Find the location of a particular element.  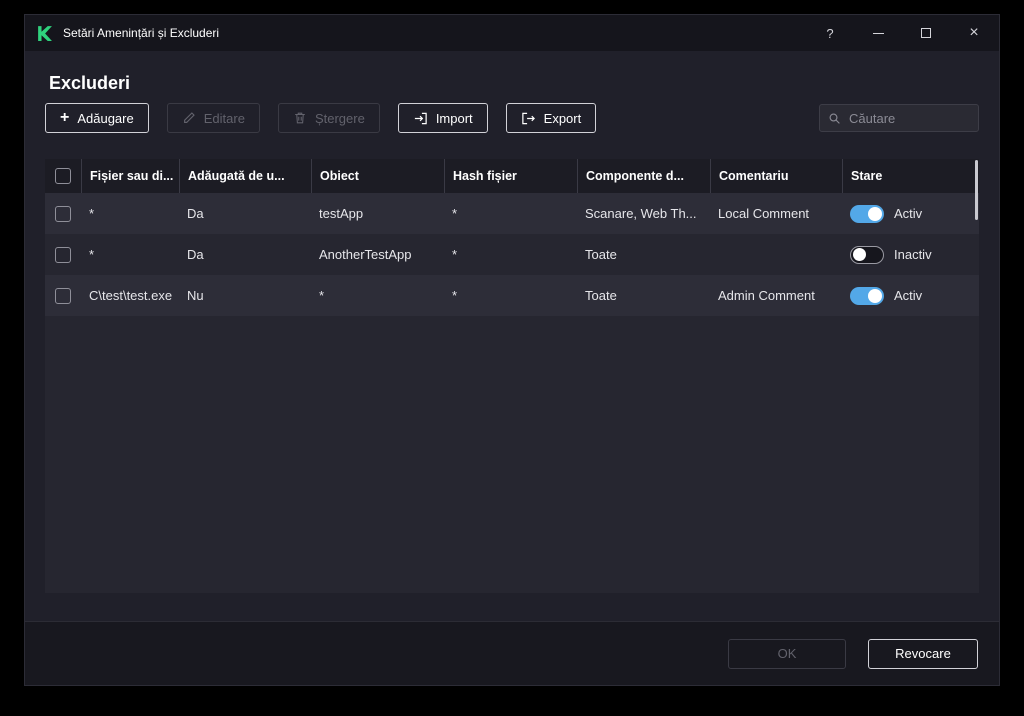

column-header-hash: Hash fișier is located at coordinates (510, 176).